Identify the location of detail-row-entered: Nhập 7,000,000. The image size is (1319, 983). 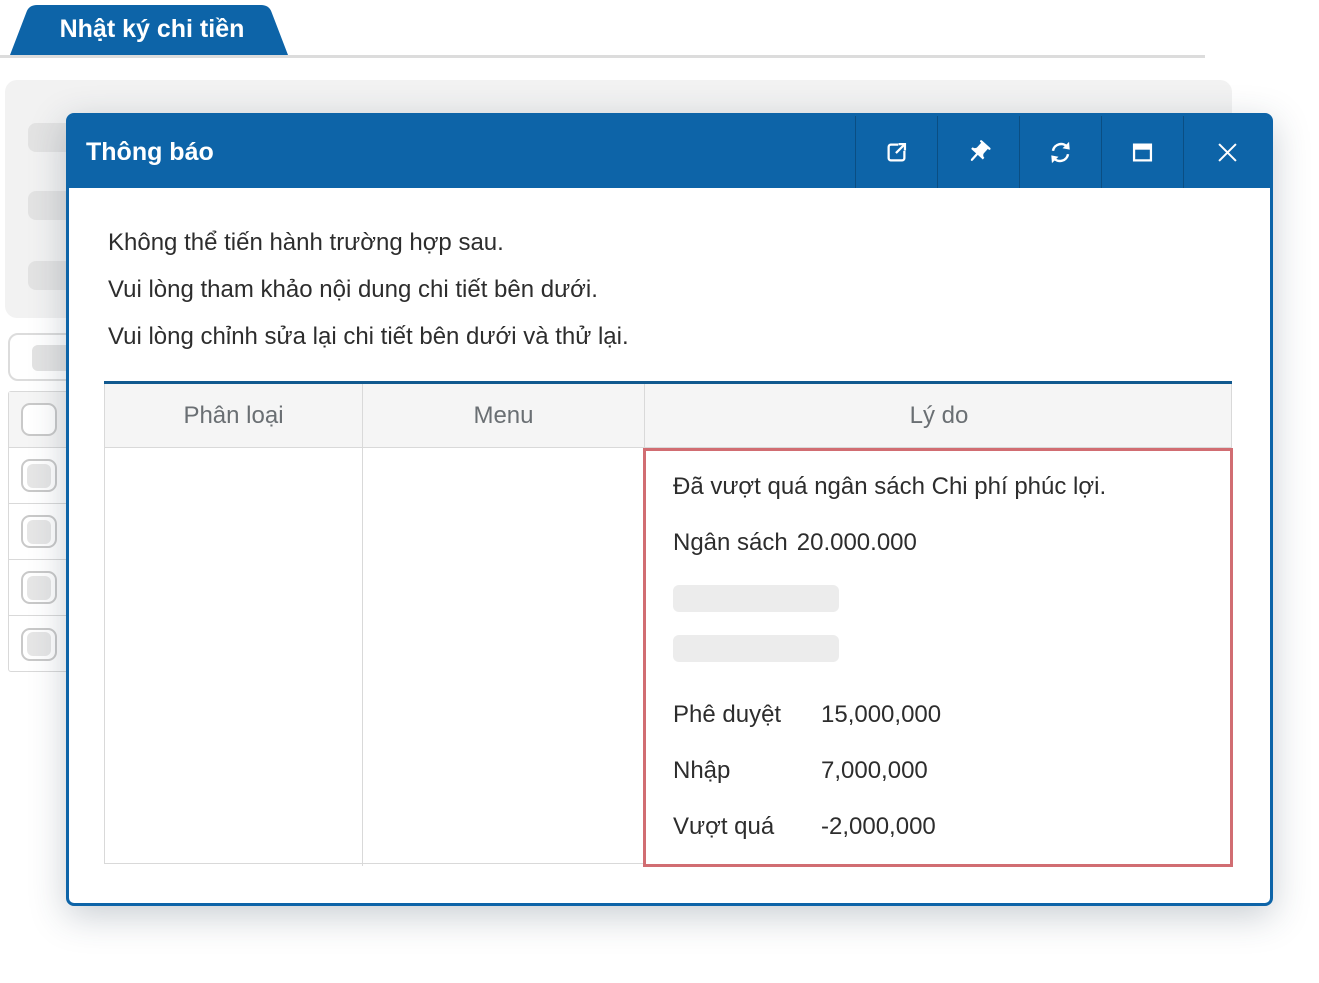
(951, 771).